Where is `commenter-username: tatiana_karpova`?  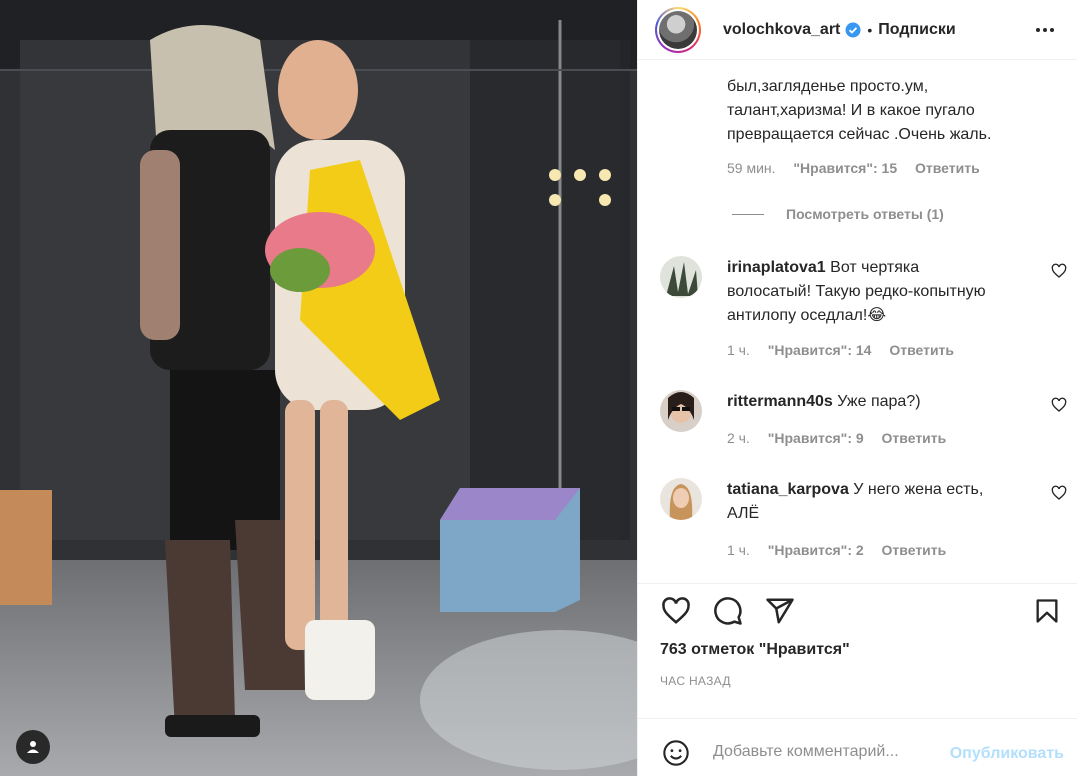
commenter-username: tatiana_karpova is located at coordinates (788, 489).